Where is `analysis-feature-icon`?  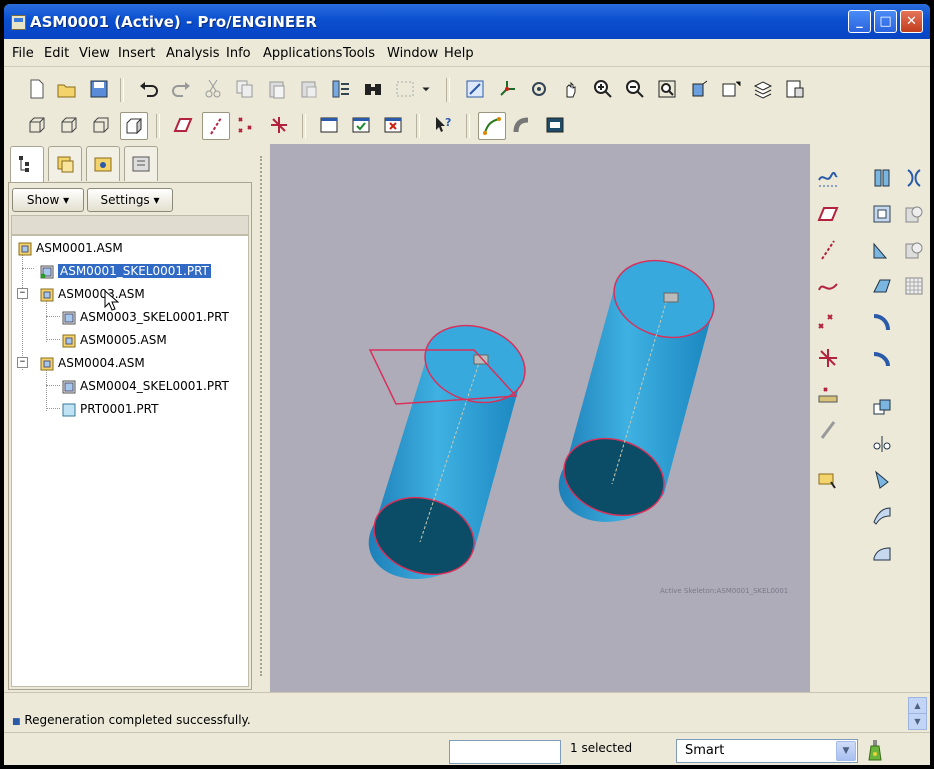 analysis-feature-icon is located at coordinates (828, 394).